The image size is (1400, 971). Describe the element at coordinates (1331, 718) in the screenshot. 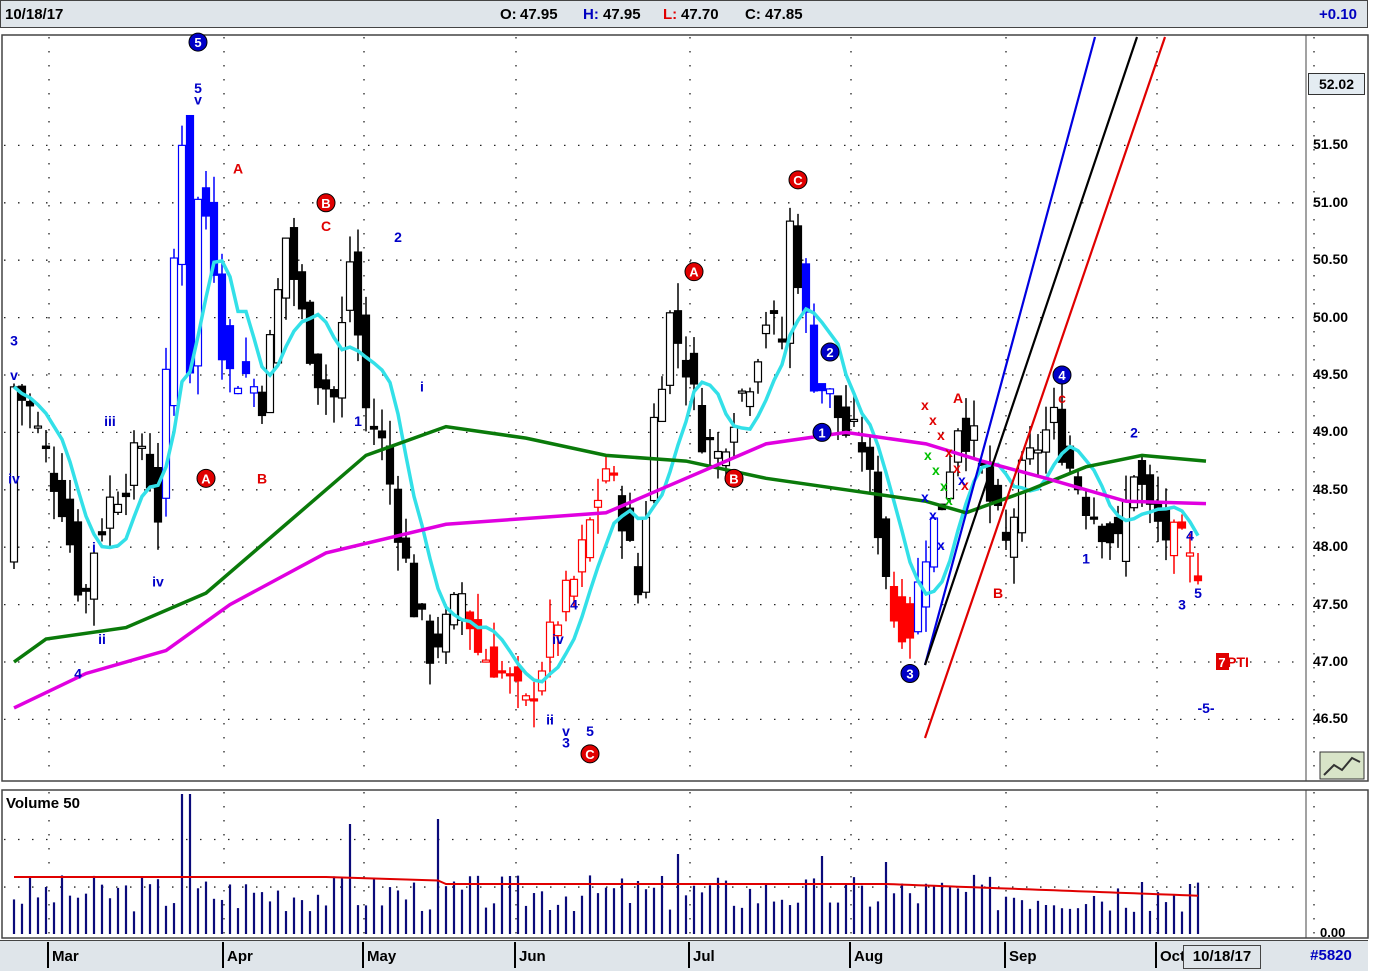

I see `price-tick-label: 46.50` at that location.